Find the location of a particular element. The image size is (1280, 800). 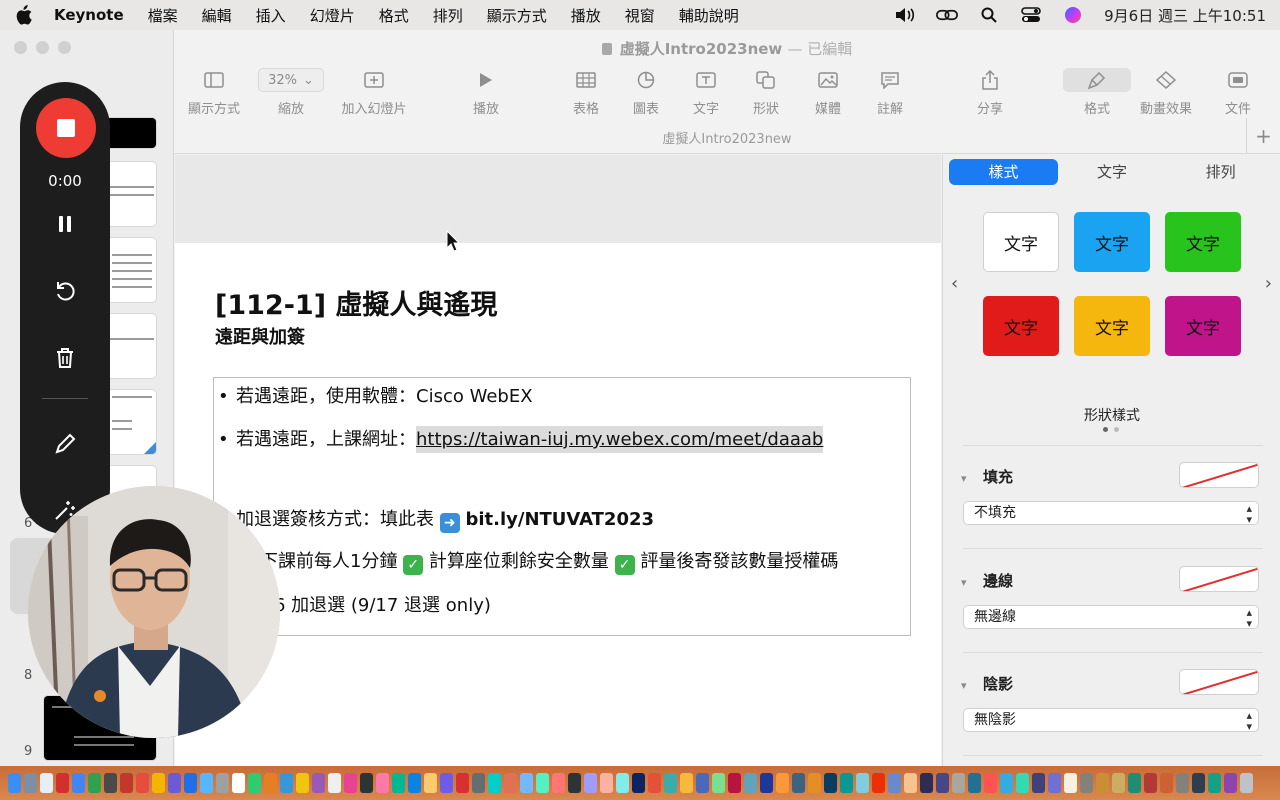

stop-recording-button is located at coordinates (66, 128).